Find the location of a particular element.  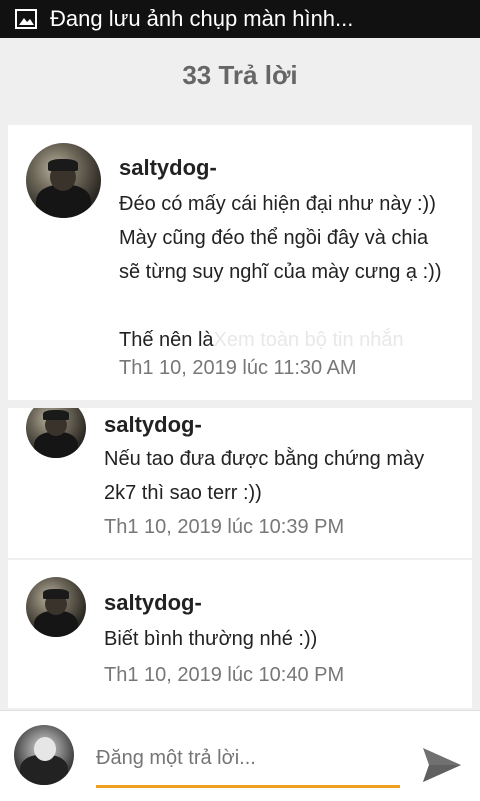

reply-composer is located at coordinates (240, 755).